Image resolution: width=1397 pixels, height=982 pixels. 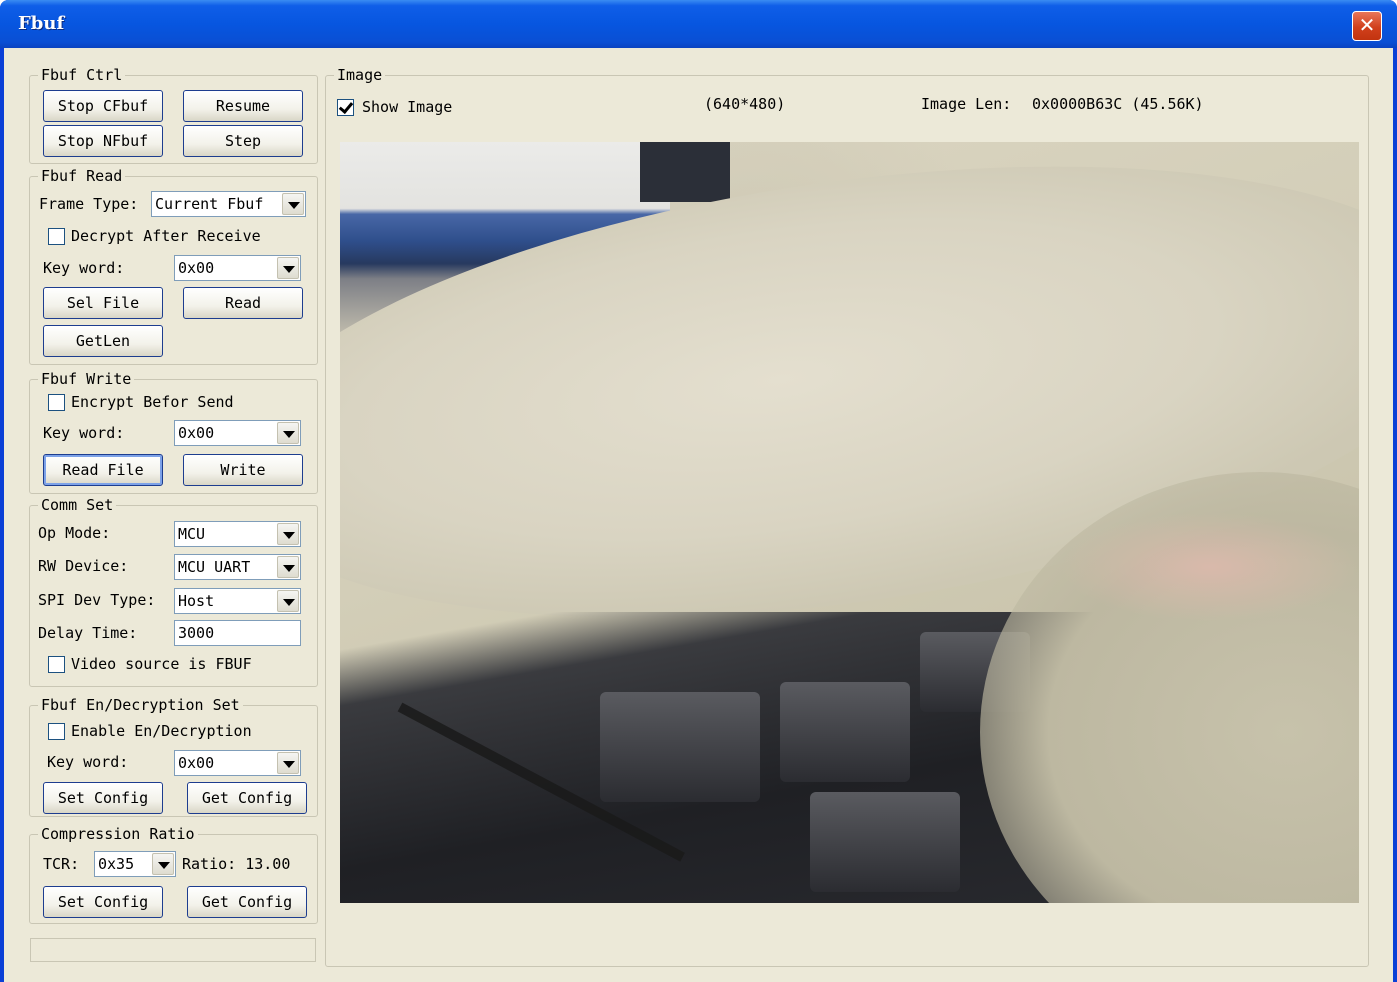 What do you see at coordinates (407, 107) in the screenshot?
I see `show-image-label: Show Image` at bounding box center [407, 107].